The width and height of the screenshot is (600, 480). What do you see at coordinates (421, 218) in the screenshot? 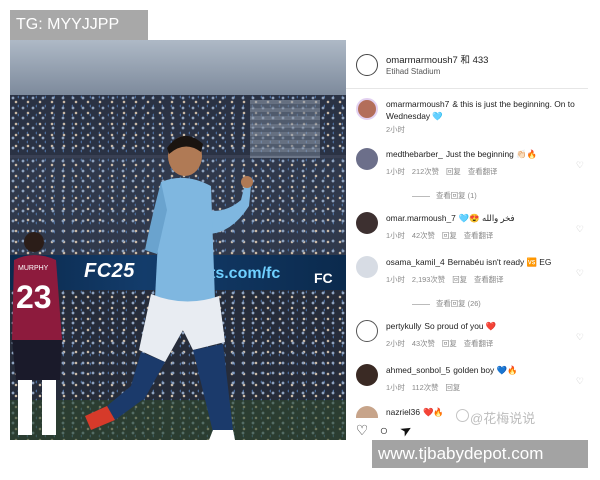
I see `comment-username: omar.marmoush_7` at bounding box center [421, 218].